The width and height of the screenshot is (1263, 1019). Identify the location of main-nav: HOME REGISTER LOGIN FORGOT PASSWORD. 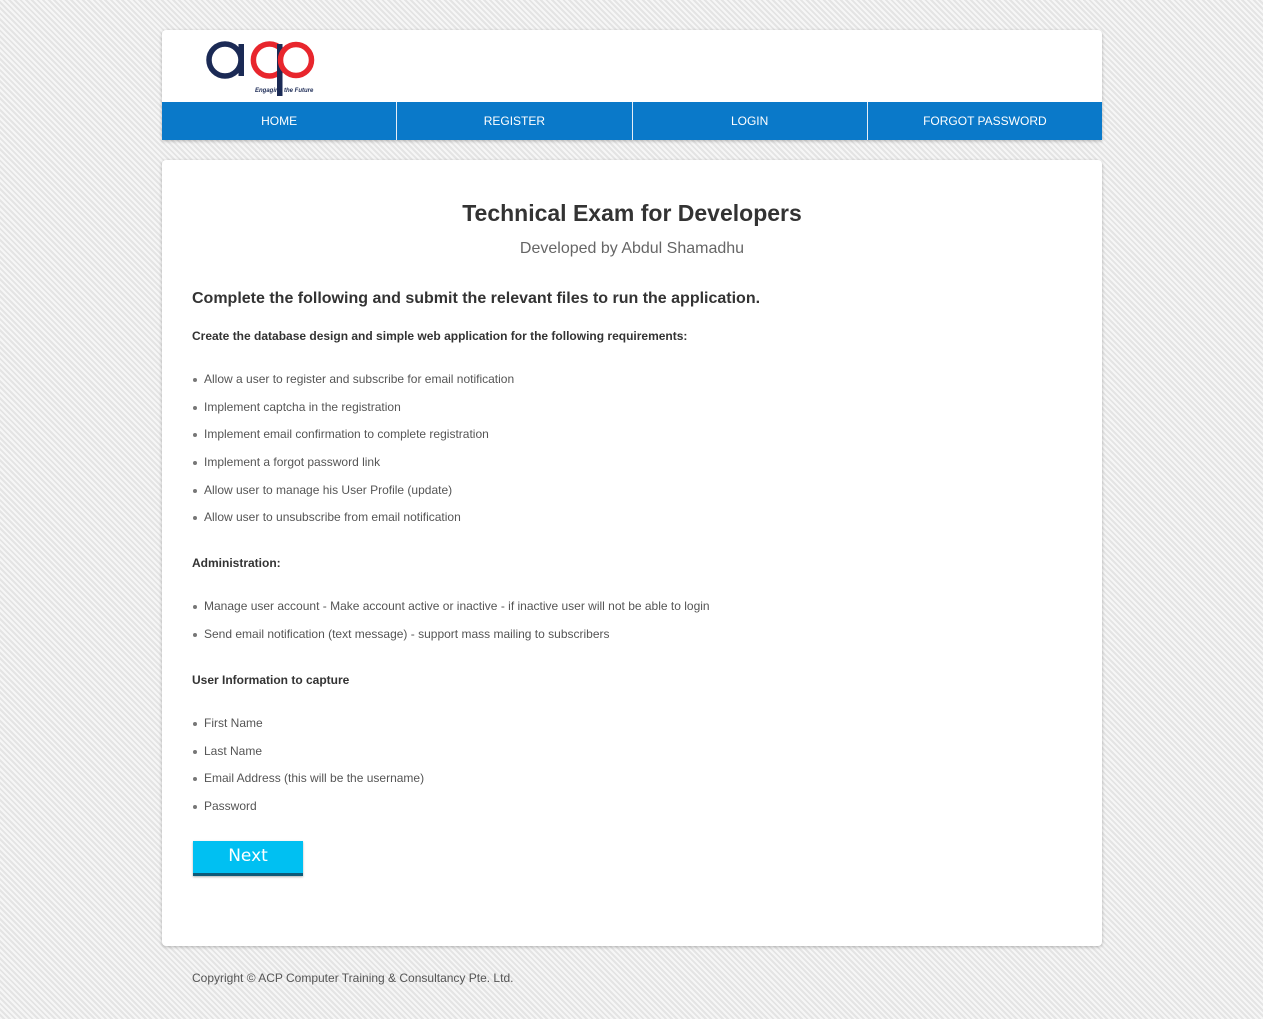
(632, 121).